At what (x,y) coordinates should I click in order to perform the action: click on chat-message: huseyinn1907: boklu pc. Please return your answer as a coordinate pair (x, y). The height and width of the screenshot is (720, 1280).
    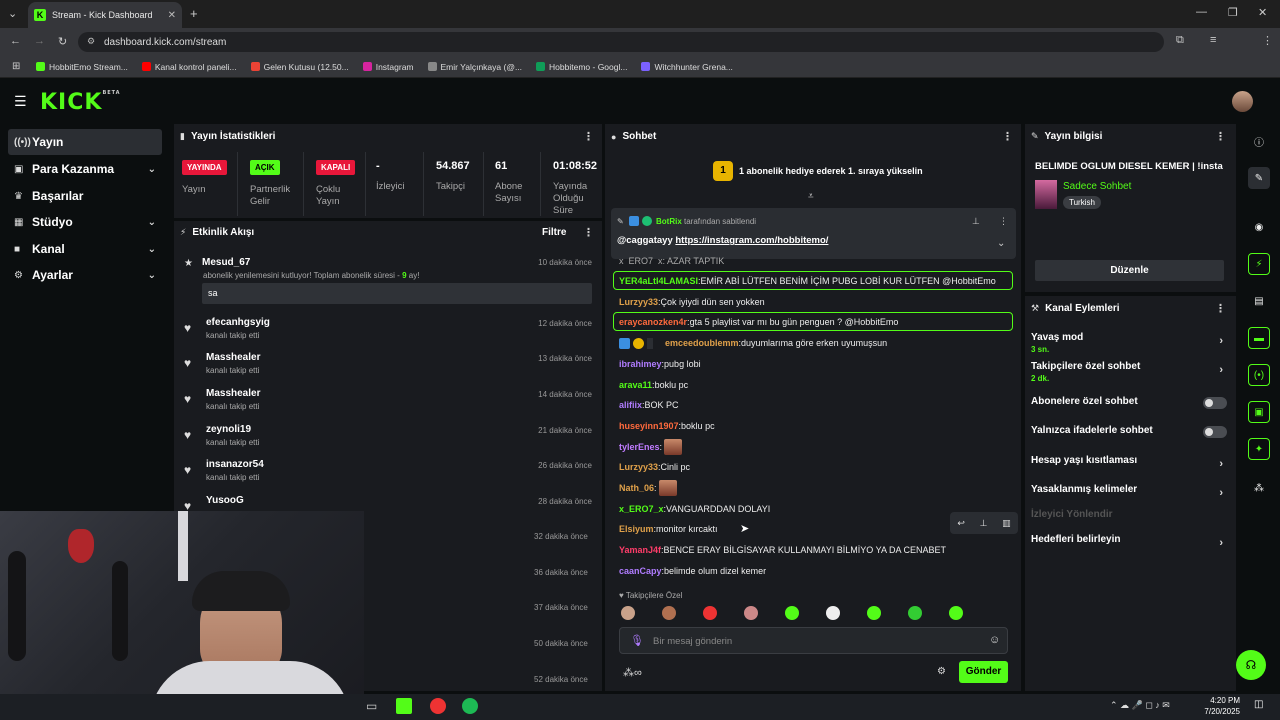
    Looking at the image, I should click on (814, 426).